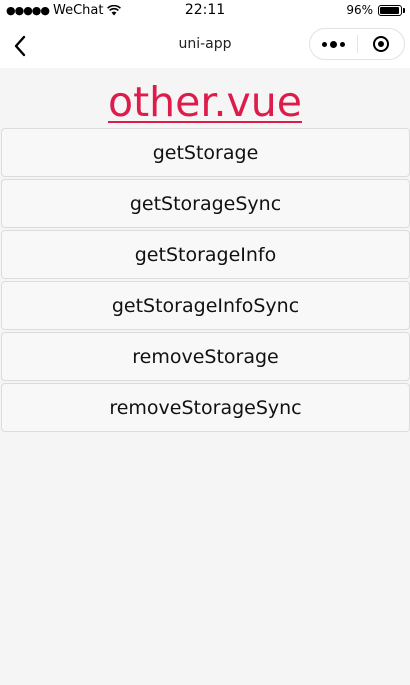  I want to click on battery-percent: 96%, so click(359, 10).